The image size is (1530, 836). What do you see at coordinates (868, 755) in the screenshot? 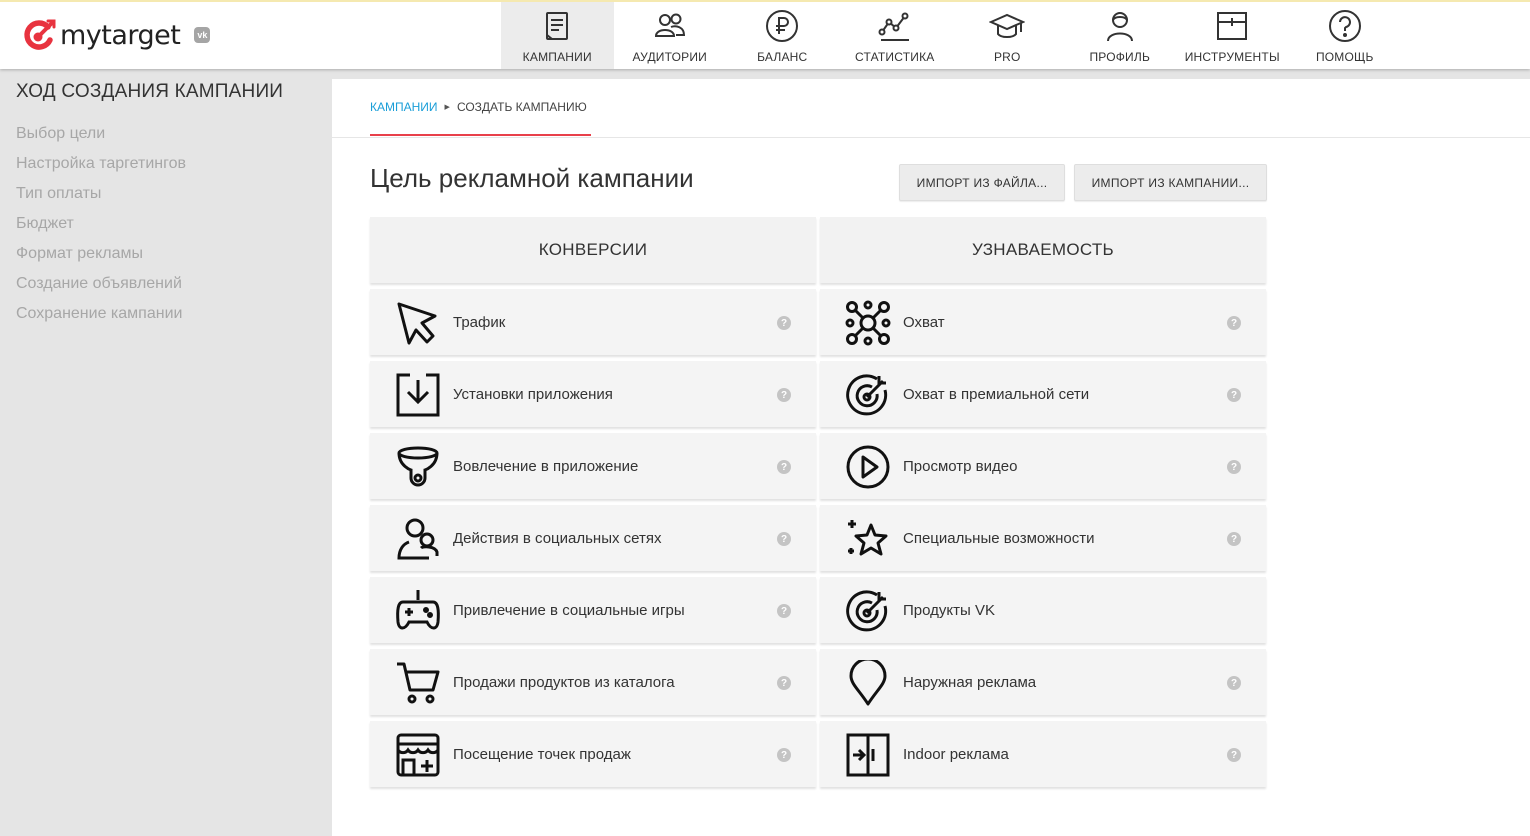
I see `door-icon` at bounding box center [868, 755].